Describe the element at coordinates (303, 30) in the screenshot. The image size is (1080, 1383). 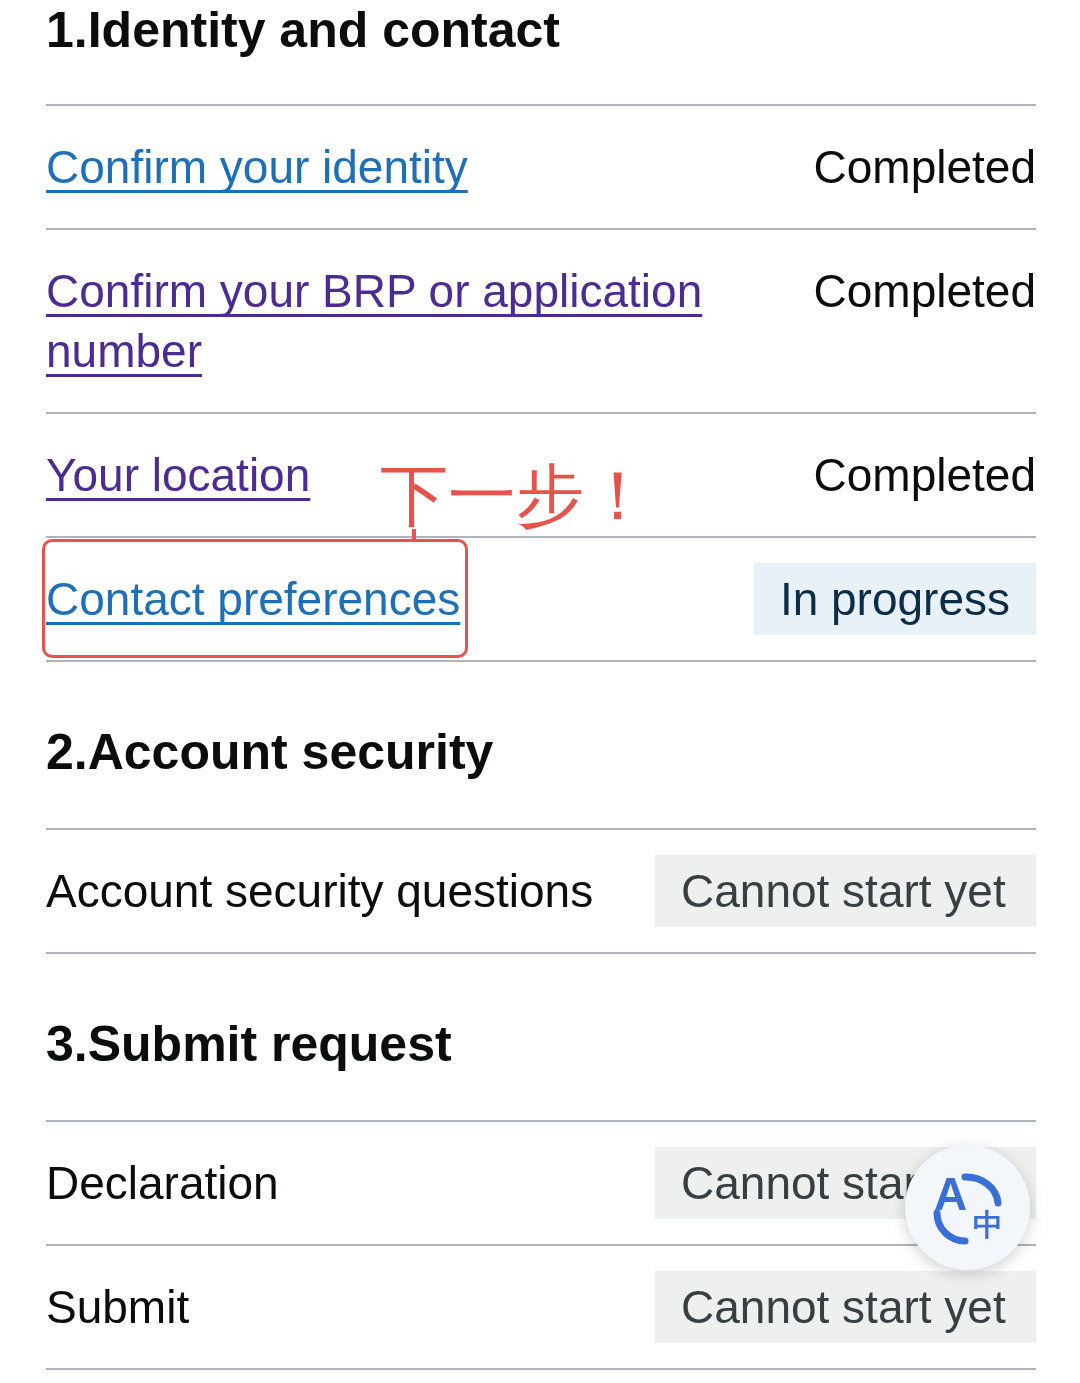
I see `section-heading: 1.Identity and contact` at that location.